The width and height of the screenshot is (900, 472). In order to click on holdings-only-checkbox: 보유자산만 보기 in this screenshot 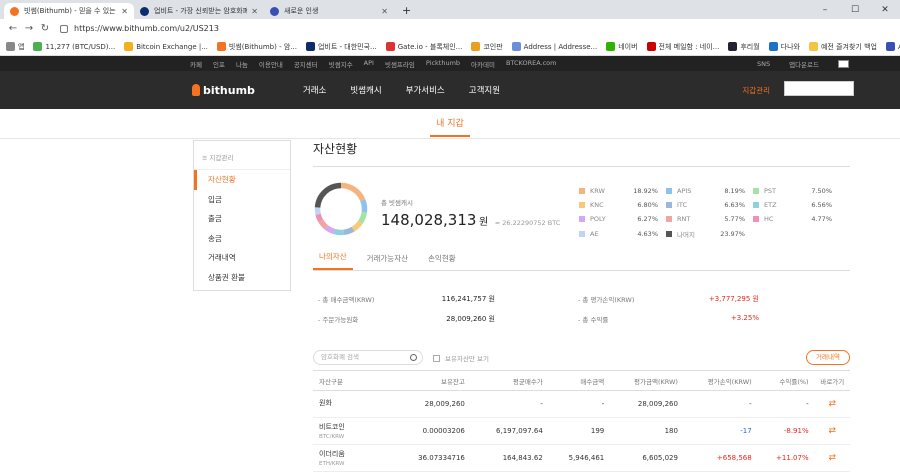, I will do `click(461, 358)`.